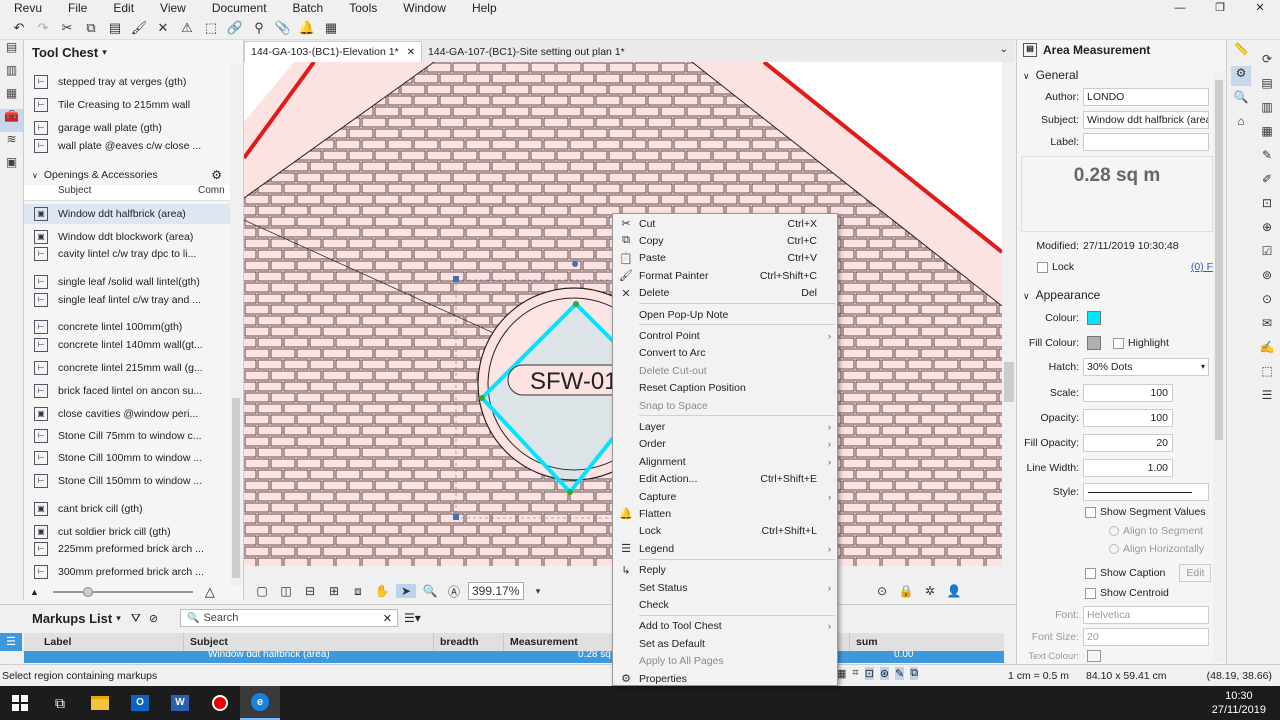  What do you see at coordinates (1146, 120) in the screenshot?
I see `subject-field: Window ddt halfbrick (area)` at bounding box center [1146, 120].